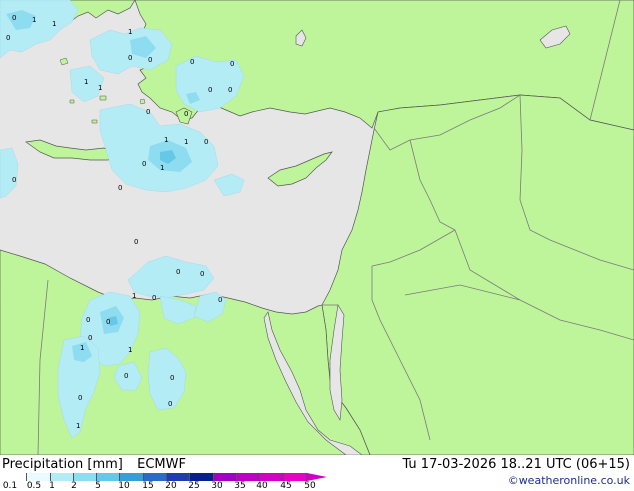  I want to click on map-title: Precipitation [mm] ECMWF, so click(94, 464).